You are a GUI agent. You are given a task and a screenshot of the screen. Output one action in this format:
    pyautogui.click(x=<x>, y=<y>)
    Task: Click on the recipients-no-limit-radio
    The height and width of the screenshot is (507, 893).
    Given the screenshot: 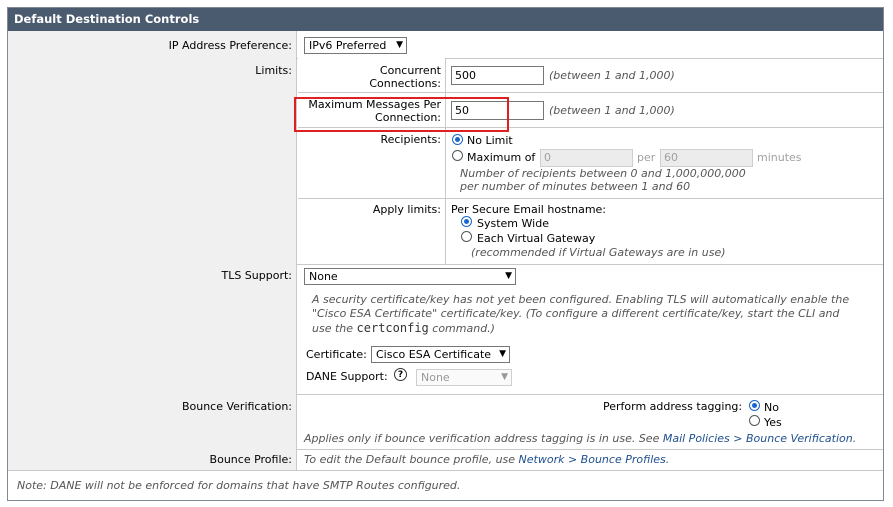 What is the action you would take?
    pyautogui.click(x=457, y=139)
    